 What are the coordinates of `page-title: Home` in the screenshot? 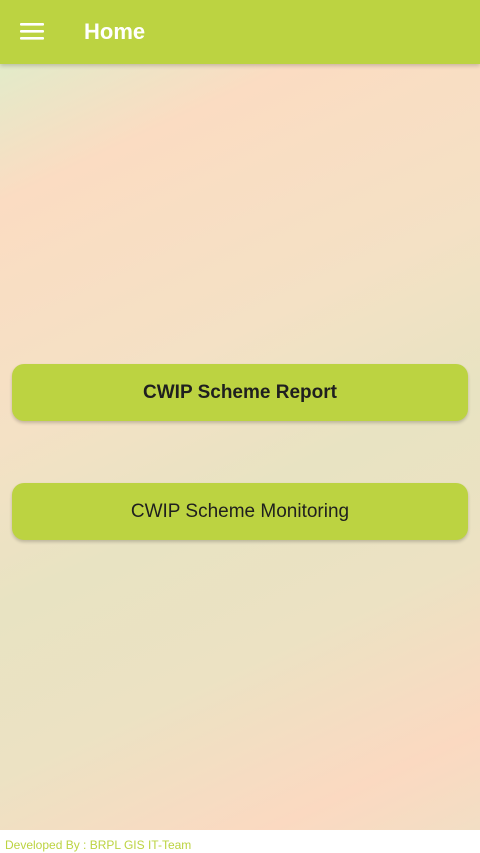 It's located at (115, 31).